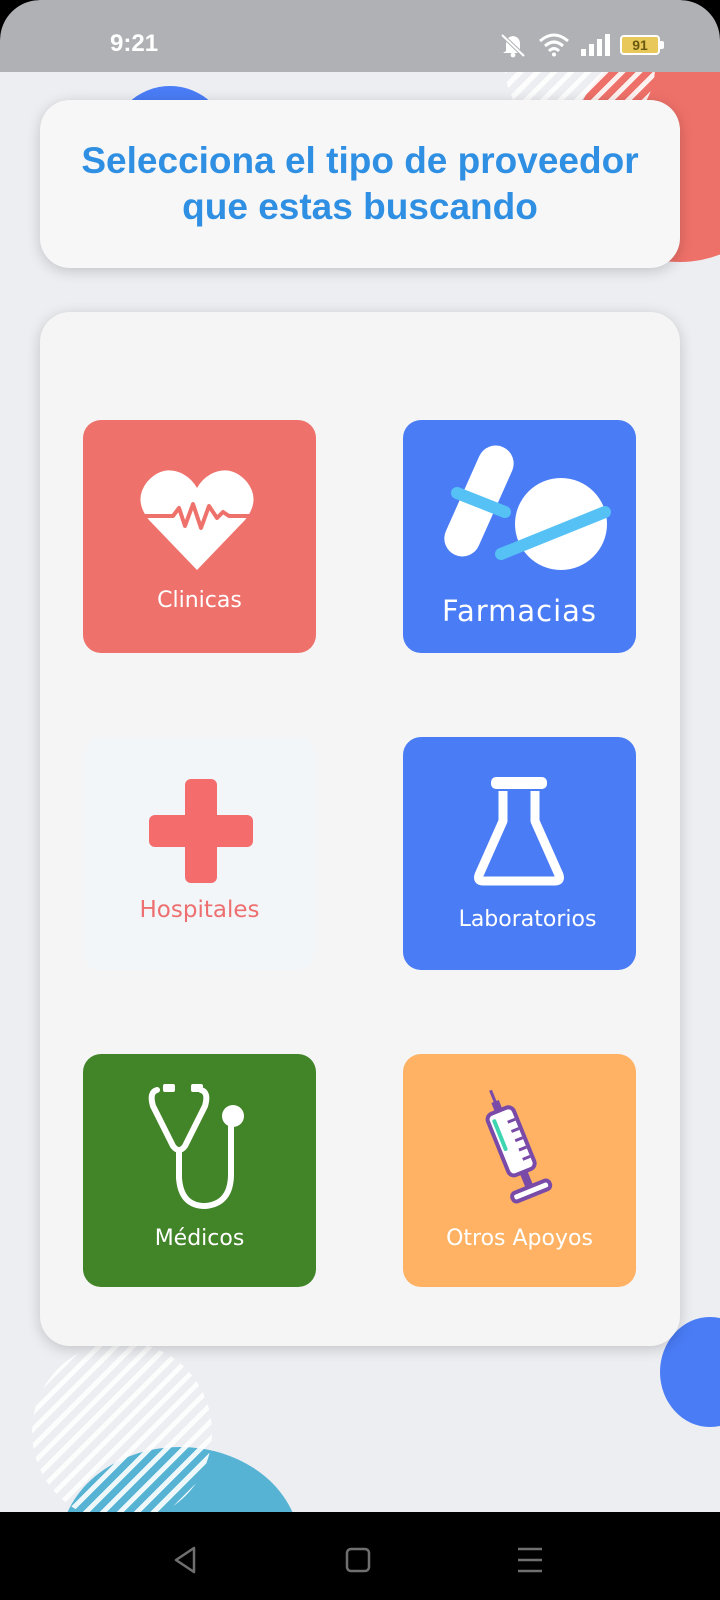 The width and height of the screenshot is (720, 1600). What do you see at coordinates (199, 1238) in the screenshot?
I see `category-label: Médicos` at bounding box center [199, 1238].